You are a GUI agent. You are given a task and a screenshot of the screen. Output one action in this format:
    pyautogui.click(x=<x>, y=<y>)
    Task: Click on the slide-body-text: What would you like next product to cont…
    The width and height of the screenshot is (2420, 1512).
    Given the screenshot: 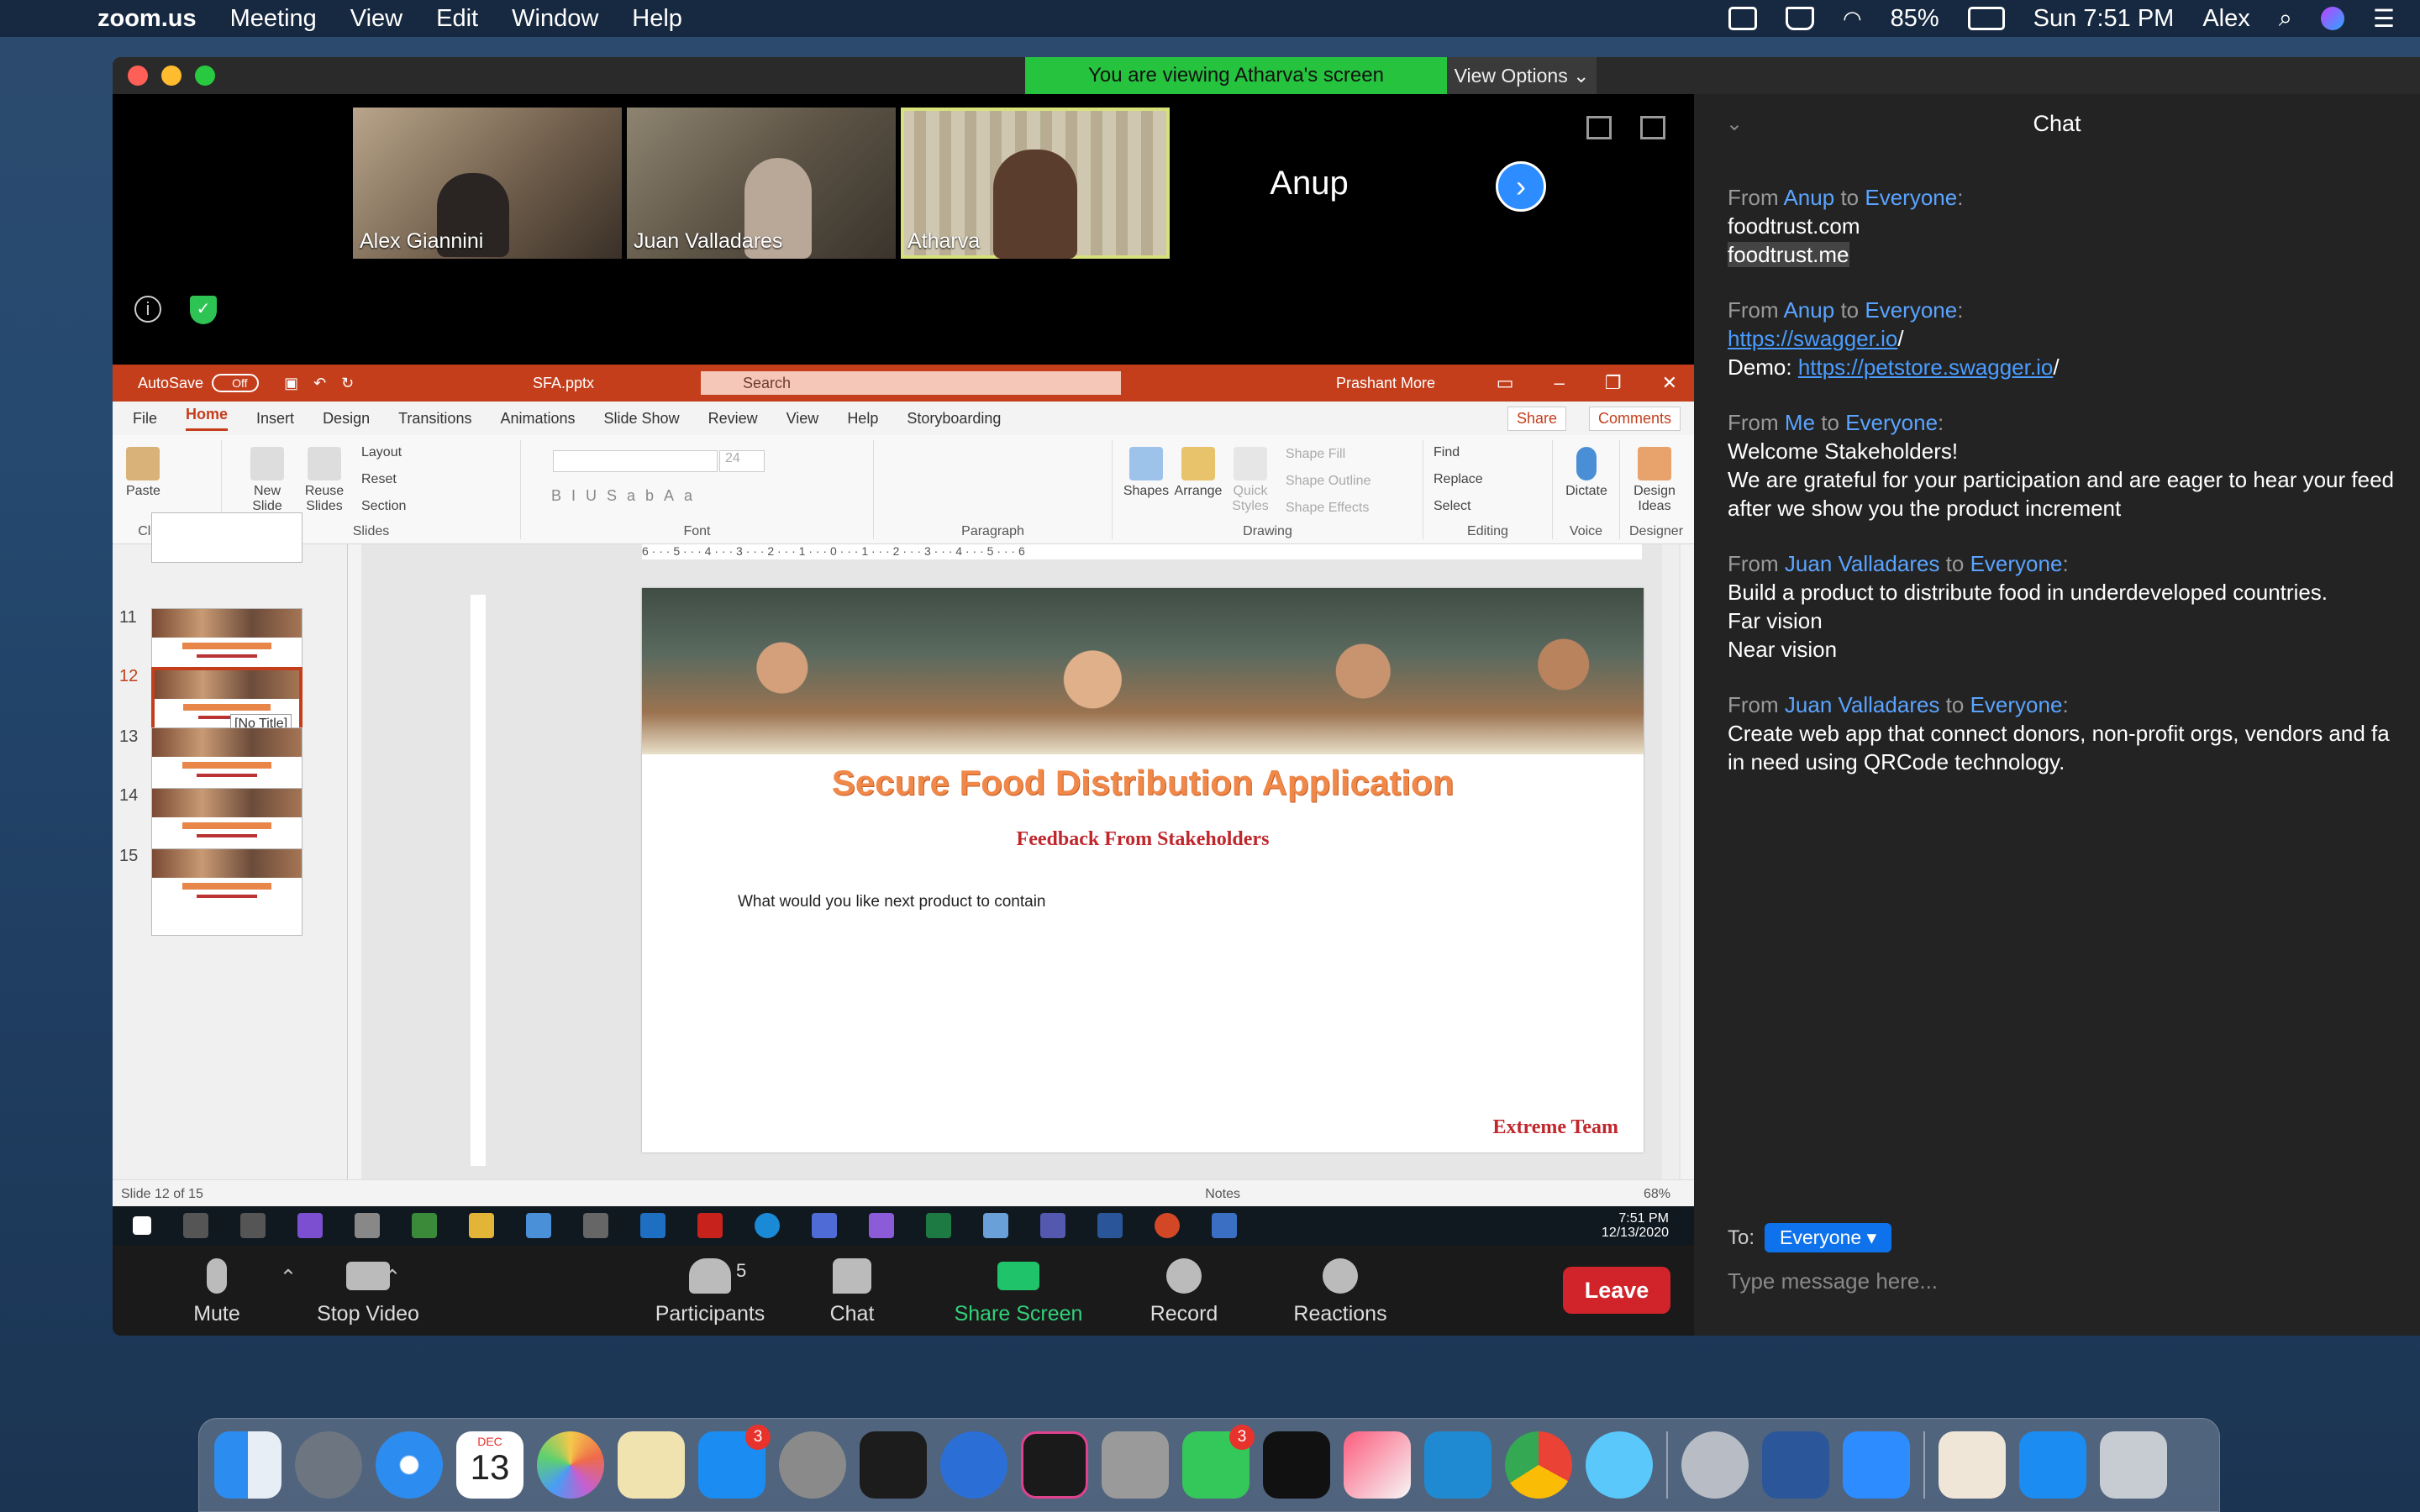 What is the action you would take?
    pyautogui.click(x=1191, y=902)
    